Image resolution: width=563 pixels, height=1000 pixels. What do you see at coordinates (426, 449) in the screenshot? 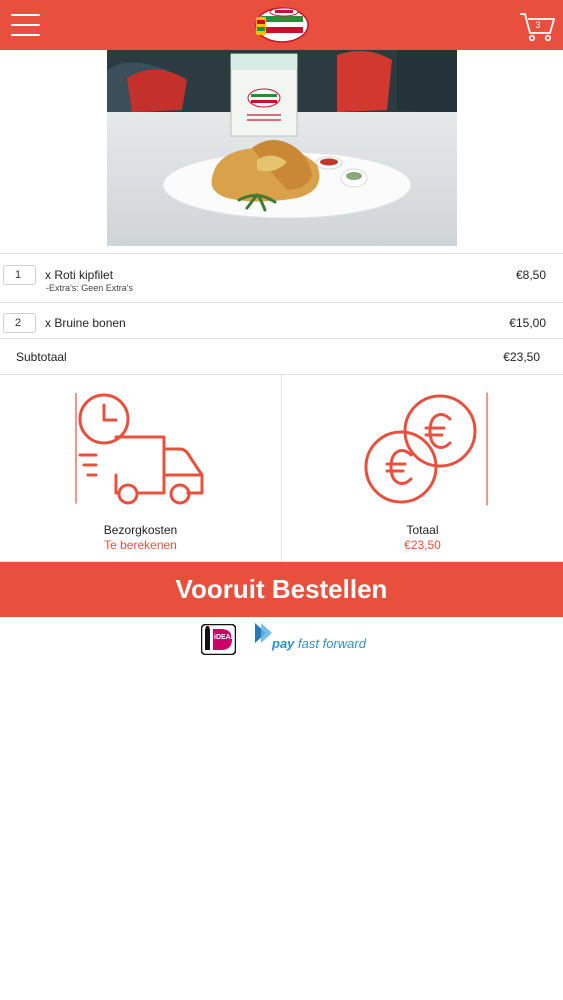
I see `euro-coins-icon` at bounding box center [426, 449].